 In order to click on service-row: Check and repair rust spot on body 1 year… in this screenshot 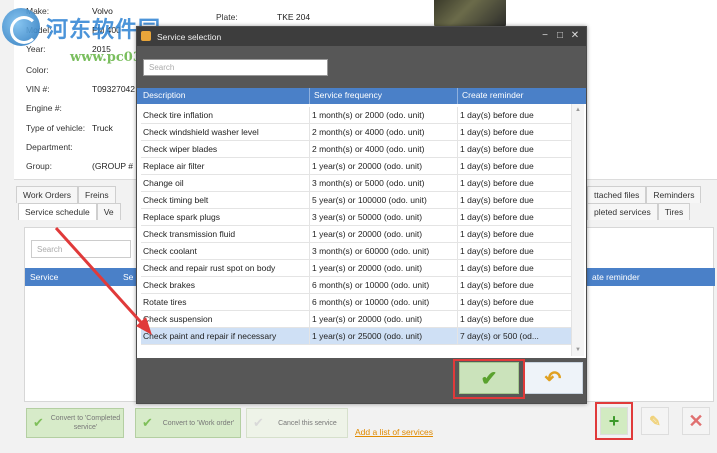, I will do `click(357, 268)`.